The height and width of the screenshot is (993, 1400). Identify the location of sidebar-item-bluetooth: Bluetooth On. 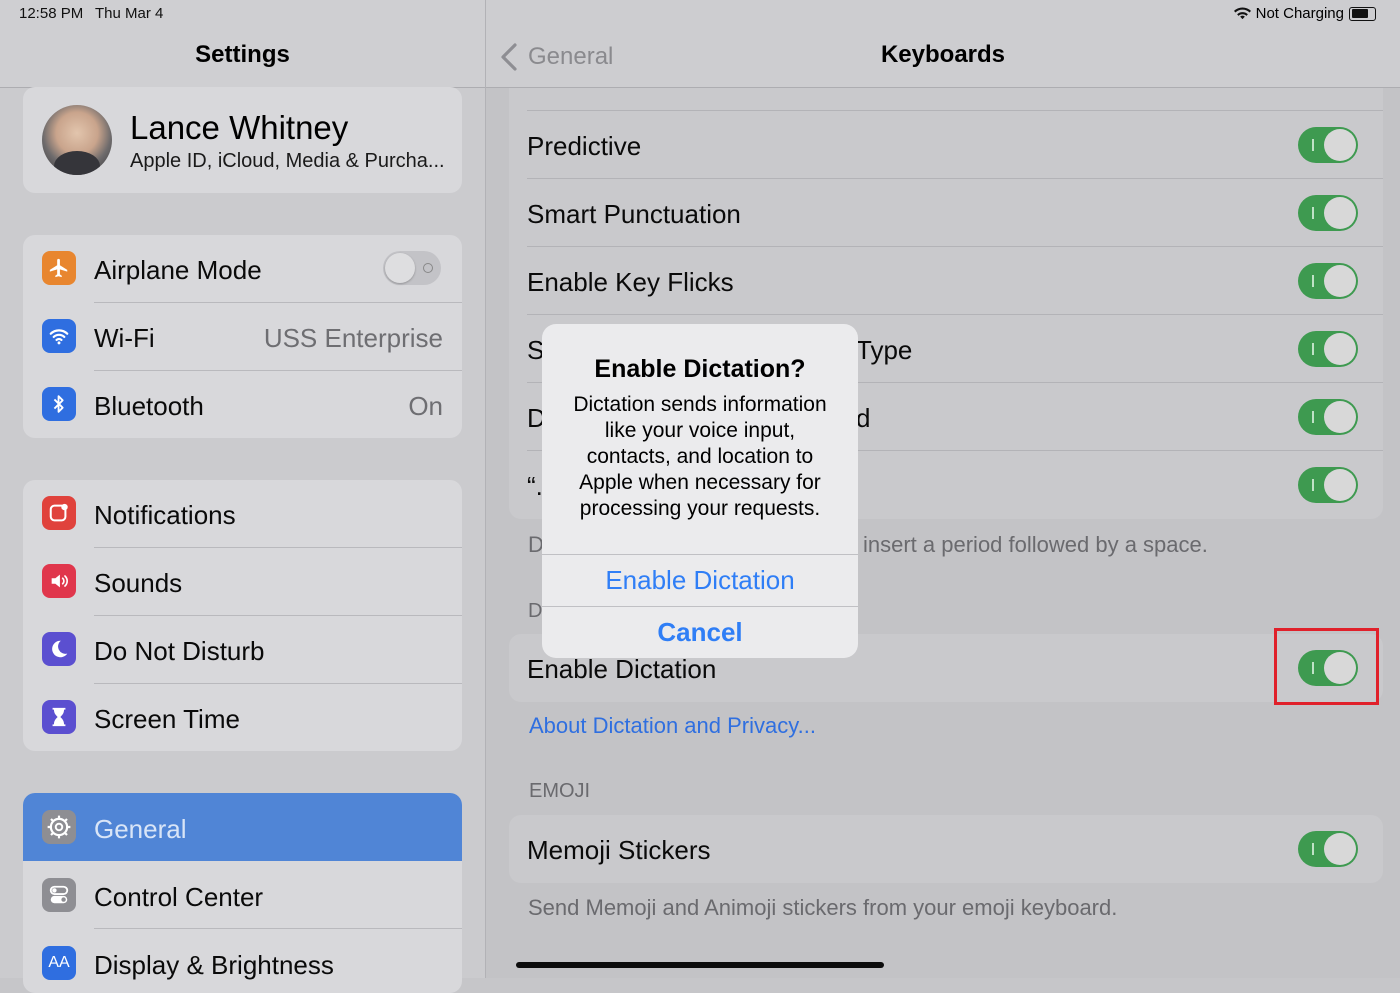
(242, 404).